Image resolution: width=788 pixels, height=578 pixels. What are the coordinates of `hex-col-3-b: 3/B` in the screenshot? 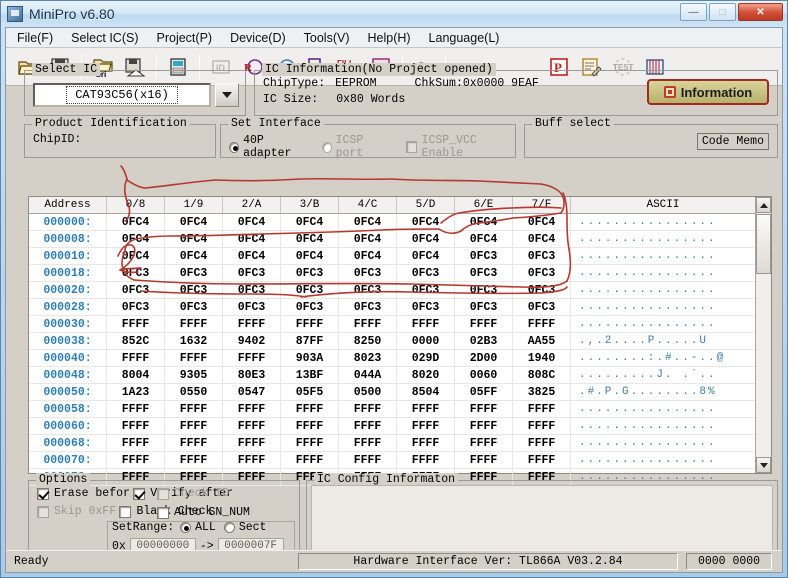 It's located at (310, 205).